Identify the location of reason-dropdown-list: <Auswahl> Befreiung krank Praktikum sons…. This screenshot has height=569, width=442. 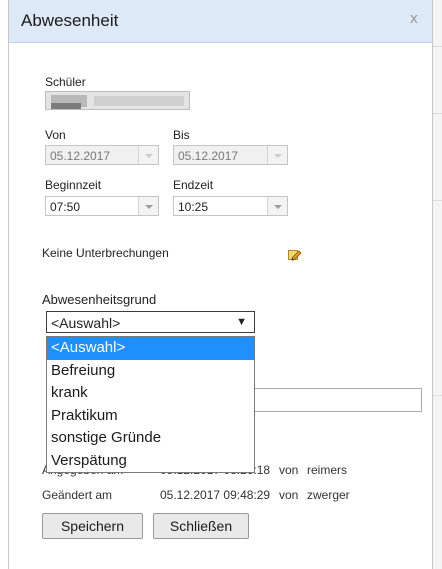
(150, 404).